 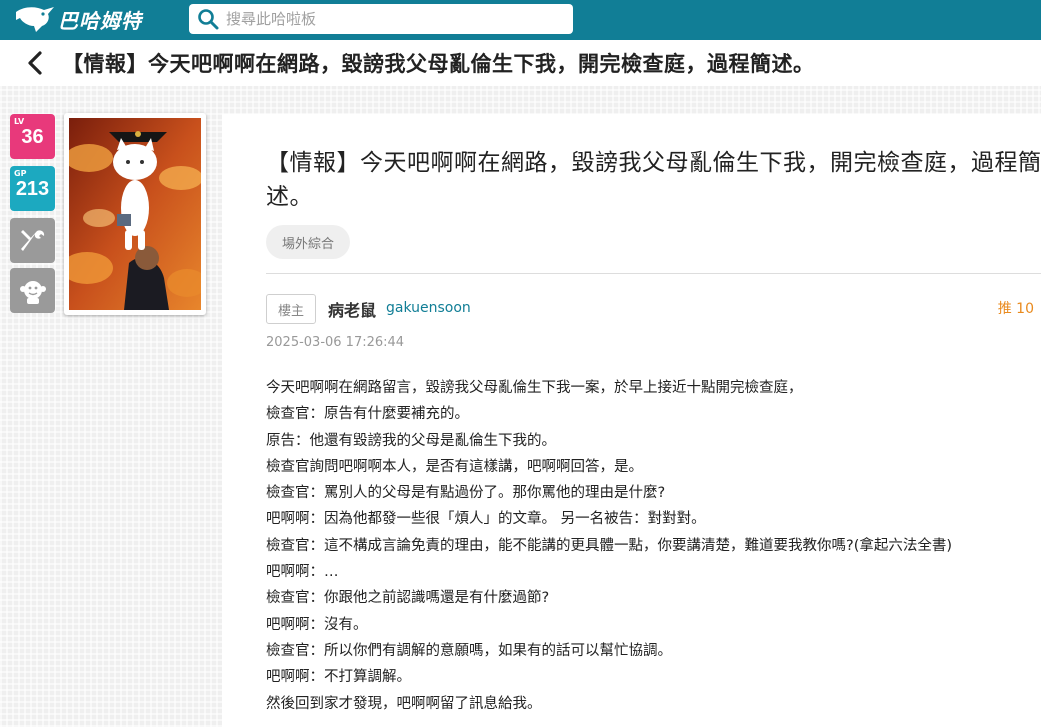 What do you see at coordinates (428, 308) in the screenshot?
I see `author-id: gakuensoon` at bounding box center [428, 308].